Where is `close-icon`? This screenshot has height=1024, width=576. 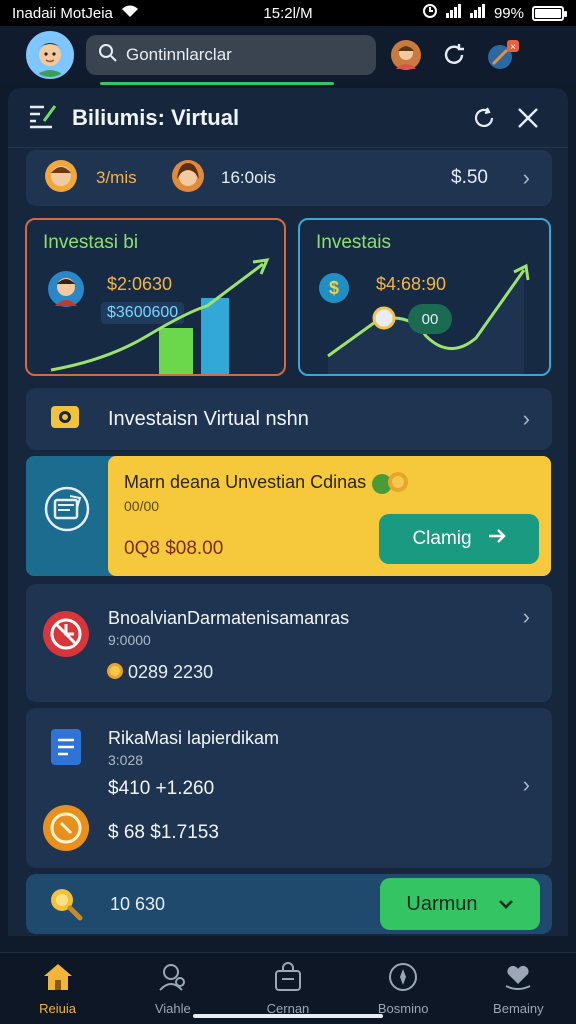
close-icon is located at coordinates (528, 118).